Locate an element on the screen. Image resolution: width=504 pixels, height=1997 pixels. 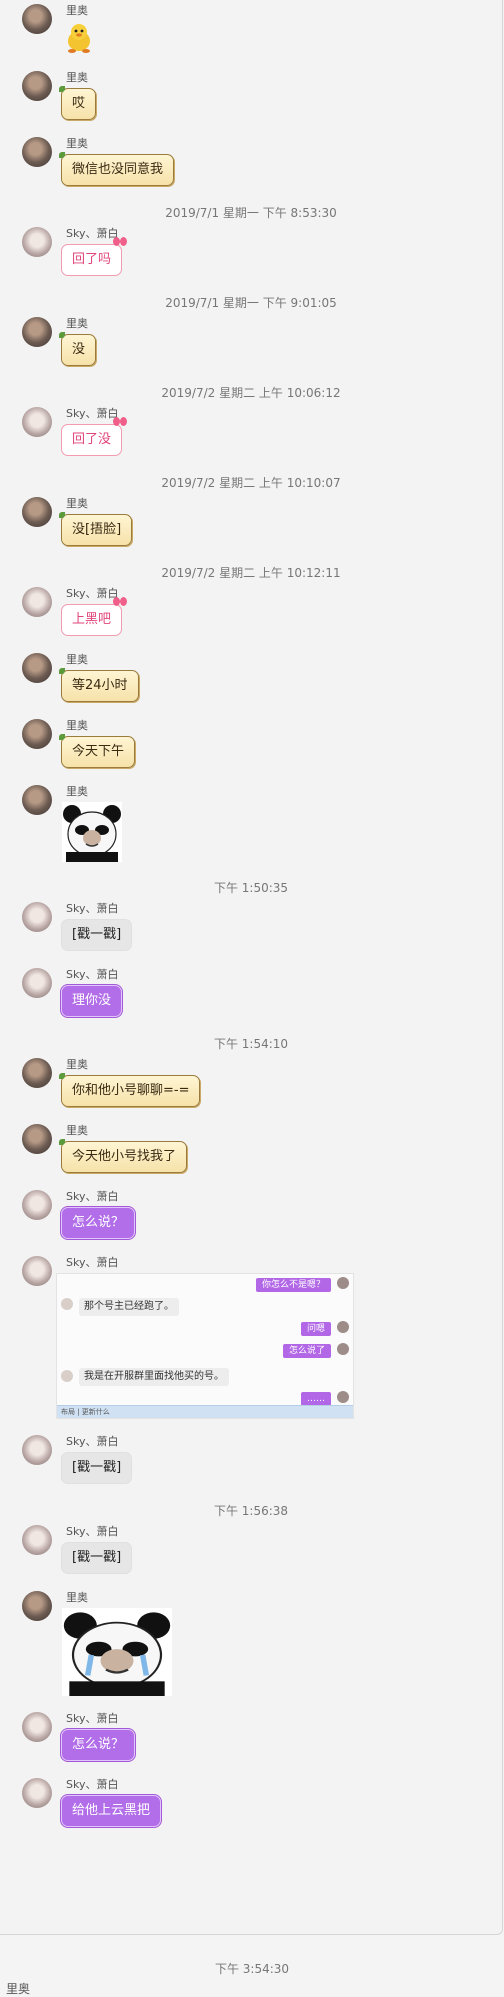
message-bubble: 没 is located at coordinates (77, 349).